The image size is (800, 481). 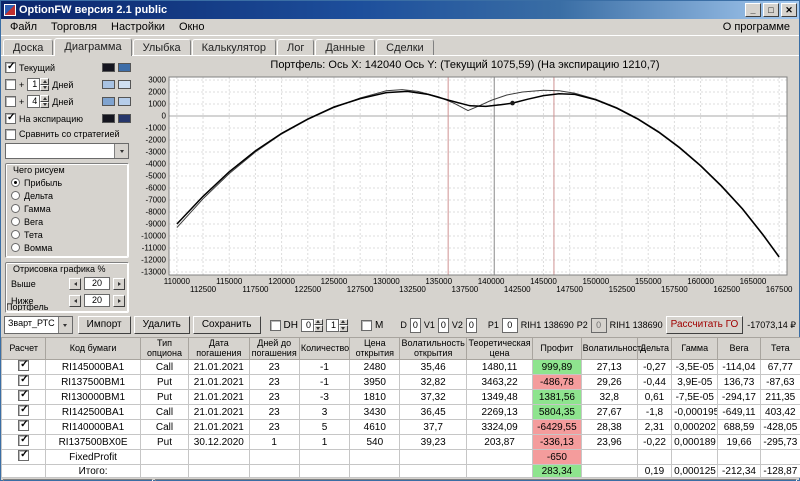 I want to click on days-2-stepper: 4, so click(x=38, y=101).